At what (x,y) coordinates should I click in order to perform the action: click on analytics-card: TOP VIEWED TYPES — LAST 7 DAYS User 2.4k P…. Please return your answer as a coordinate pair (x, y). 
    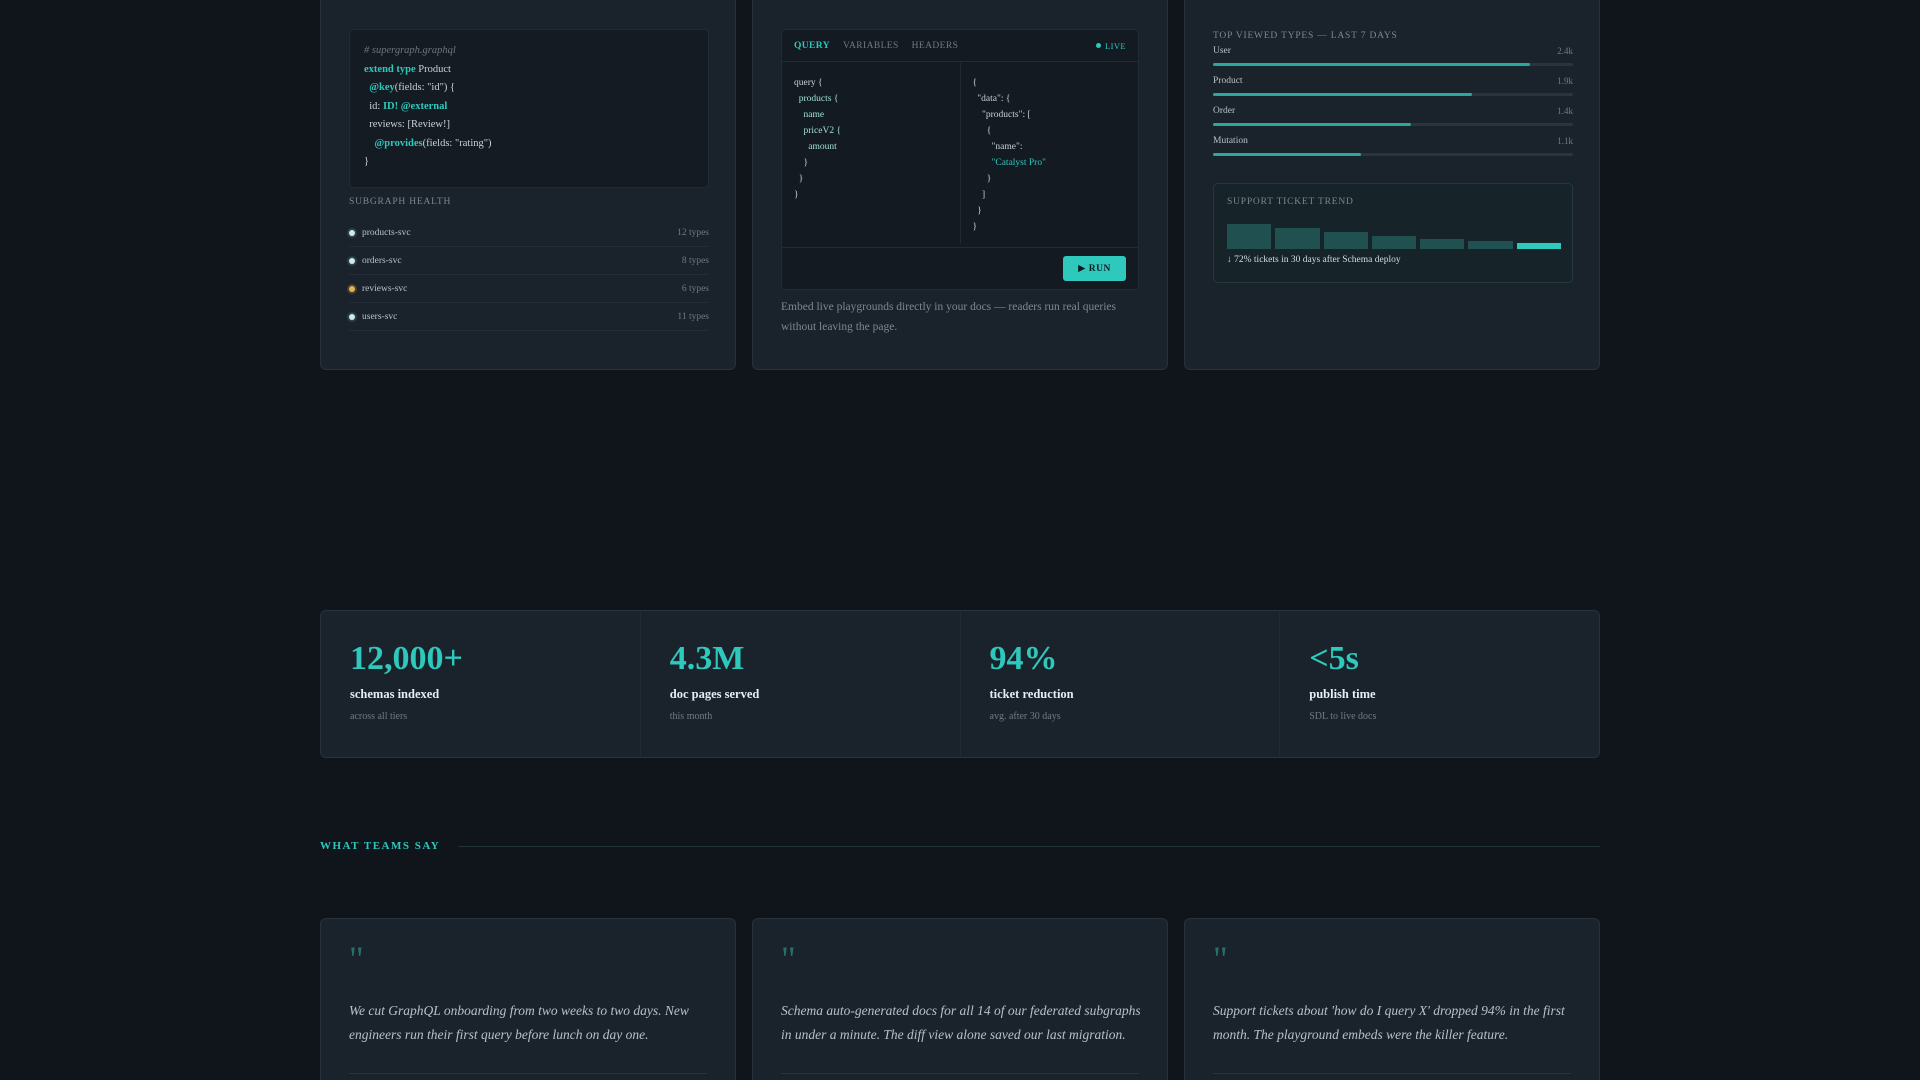
    Looking at the image, I should click on (1392, 185).